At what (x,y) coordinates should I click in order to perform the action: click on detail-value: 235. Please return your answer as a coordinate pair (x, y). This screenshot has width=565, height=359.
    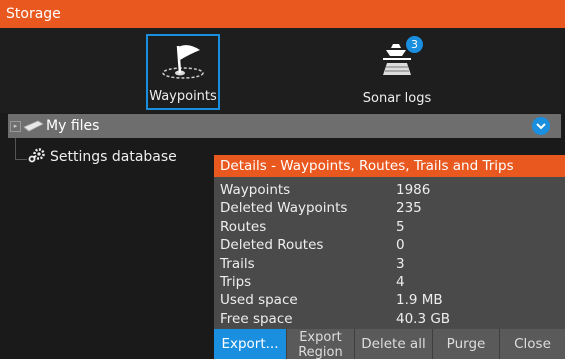
    Looking at the image, I should click on (409, 208).